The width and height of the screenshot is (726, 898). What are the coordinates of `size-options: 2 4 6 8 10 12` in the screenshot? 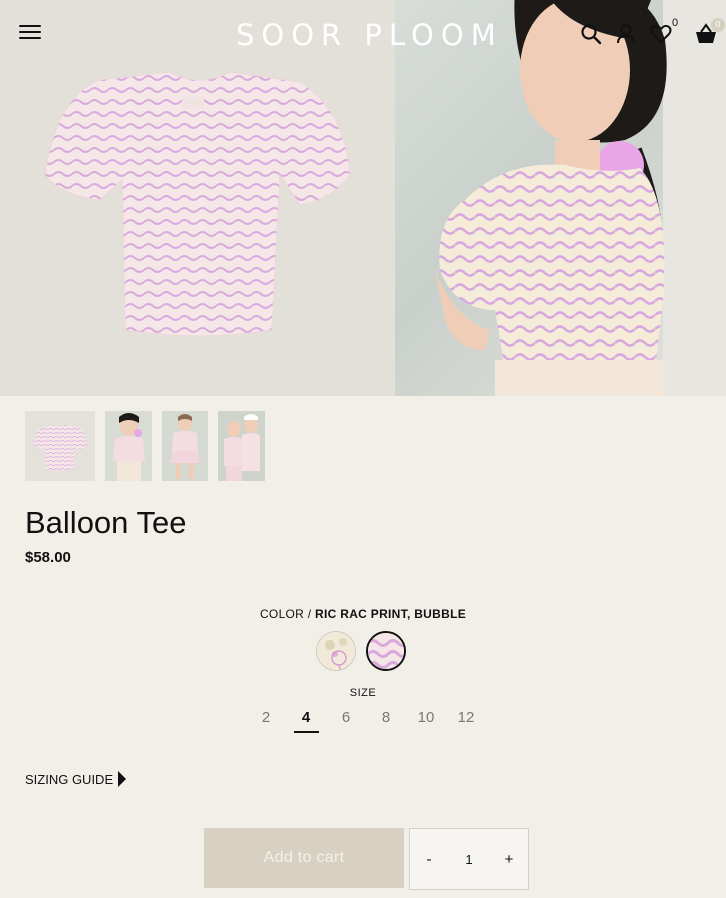 It's located at (366, 721).